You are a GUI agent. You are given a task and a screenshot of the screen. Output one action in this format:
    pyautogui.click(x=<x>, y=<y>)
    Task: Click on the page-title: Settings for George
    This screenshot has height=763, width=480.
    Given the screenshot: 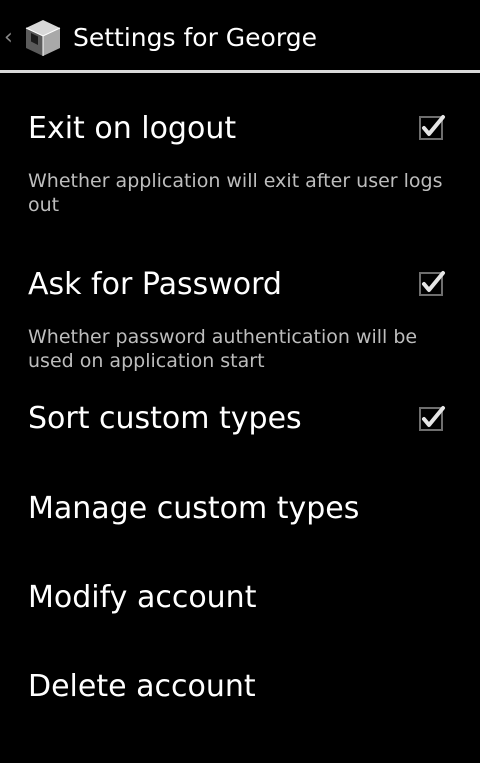 What is the action you would take?
    pyautogui.click(x=195, y=37)
    